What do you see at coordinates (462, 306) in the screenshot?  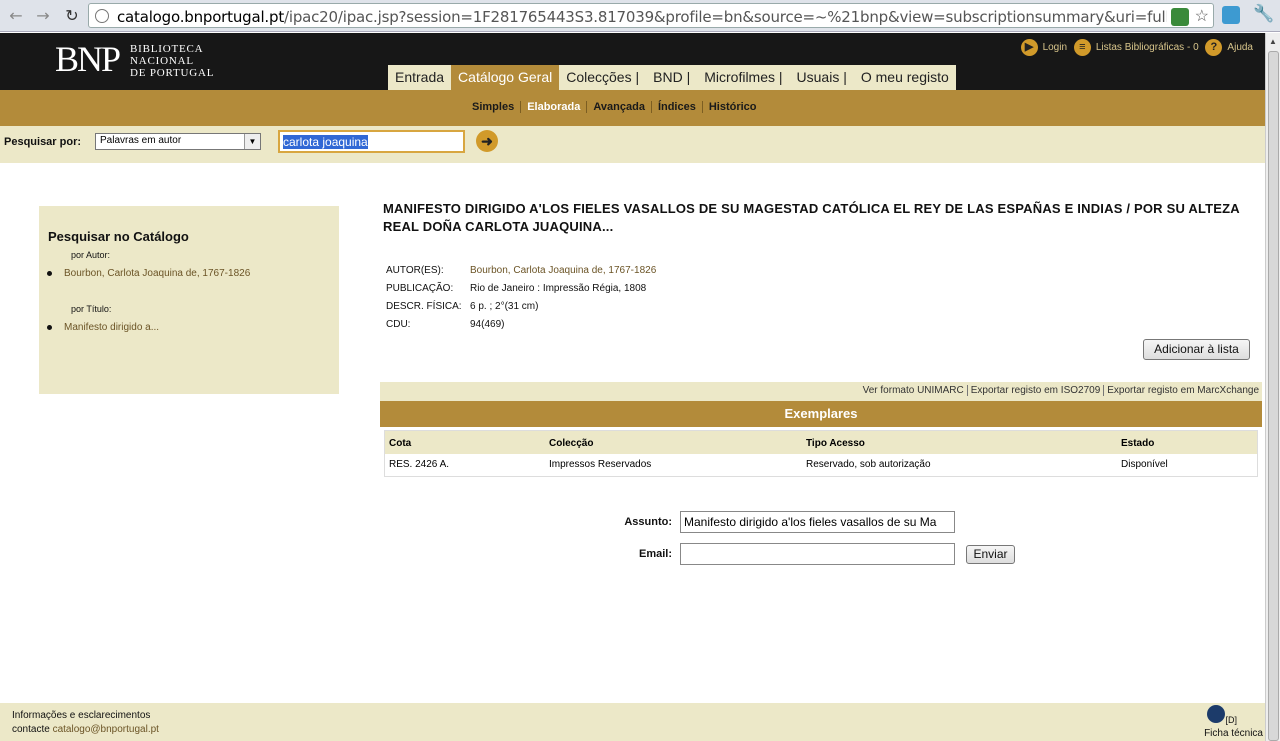 I see `field-row: DESCR. FÍSICA: 6 p. ; 2°(31 cm)` at bounding box center [462, 306].